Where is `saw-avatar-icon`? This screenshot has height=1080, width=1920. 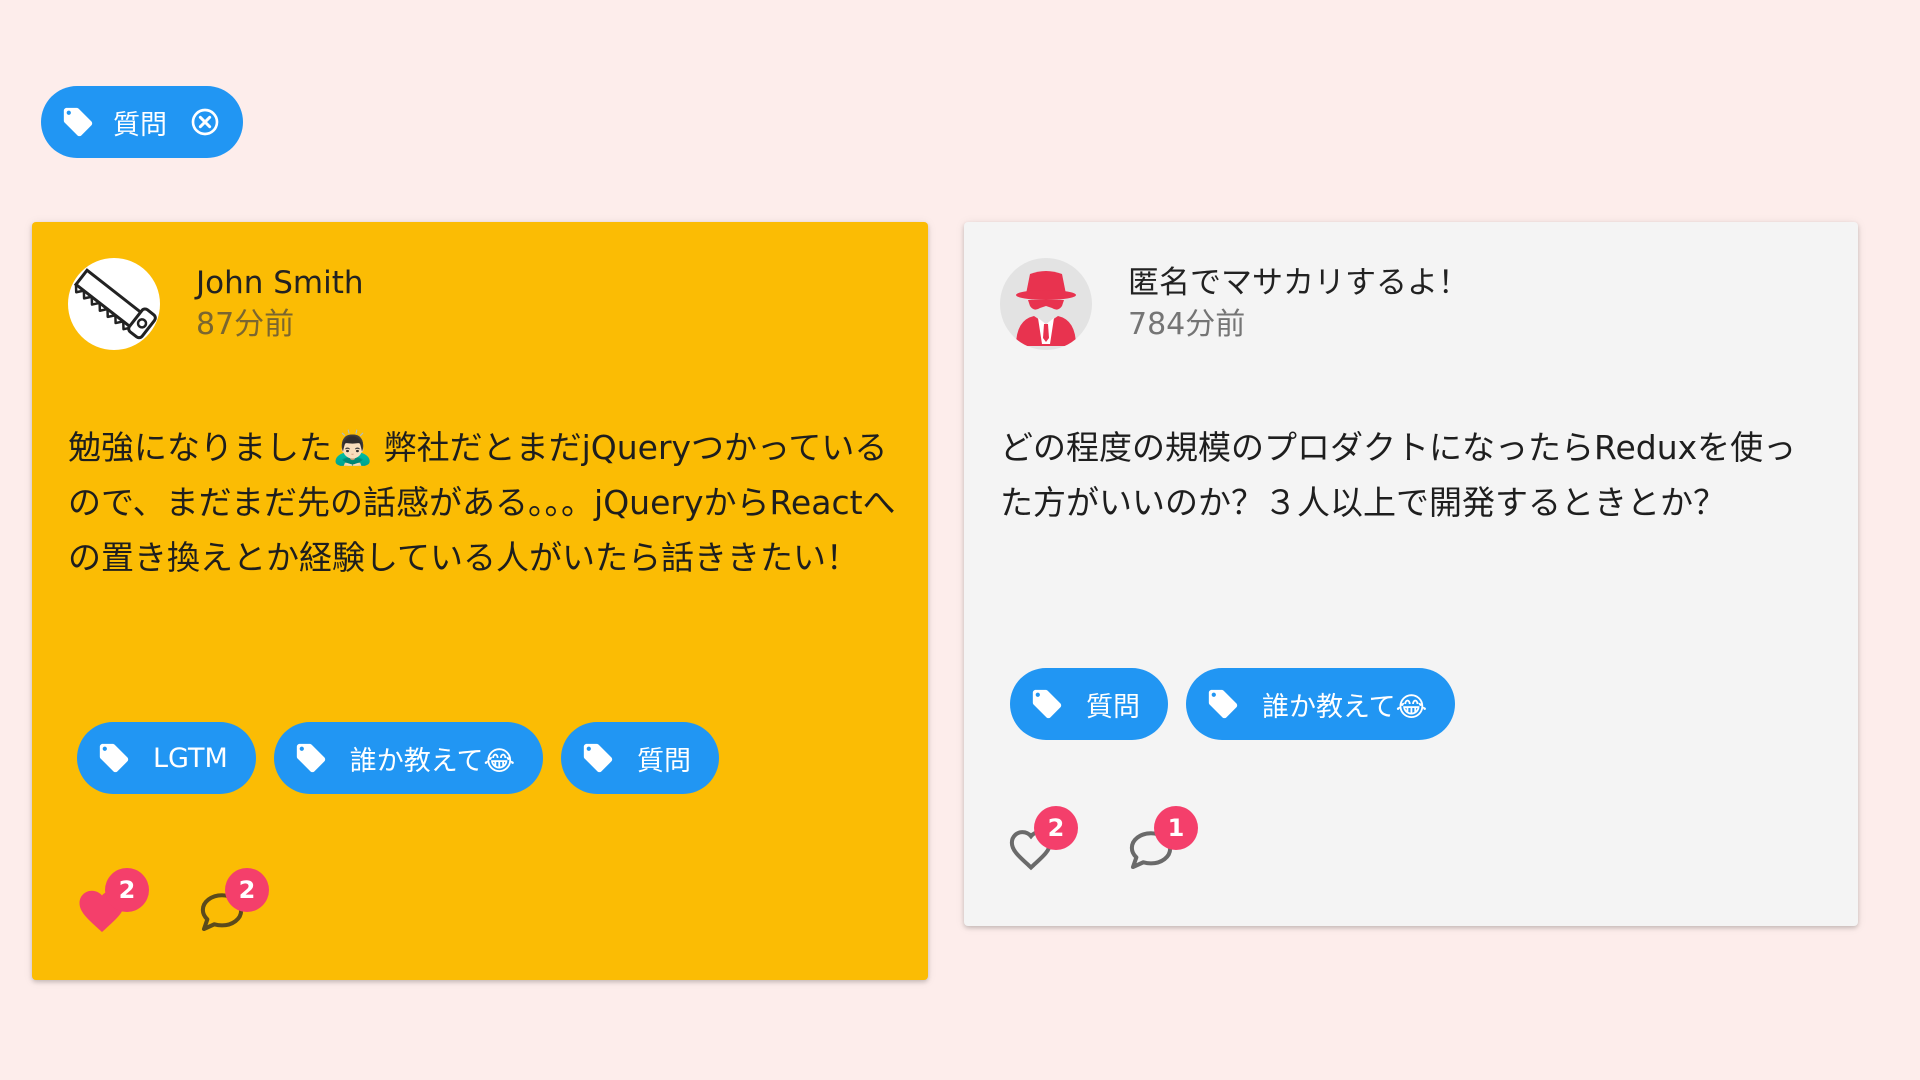
saw-avatar-icon is located at coordinates (115, 304).